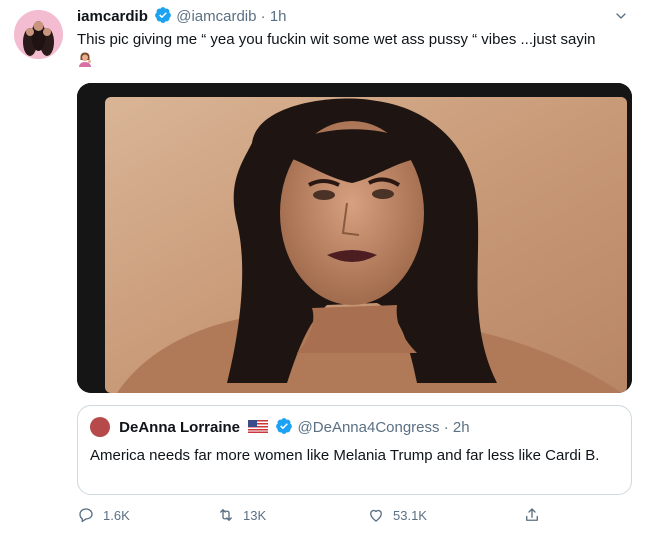 This screenshot has width=649, height=533. I want to click on like-count: 53.1K, so click(410, 515).